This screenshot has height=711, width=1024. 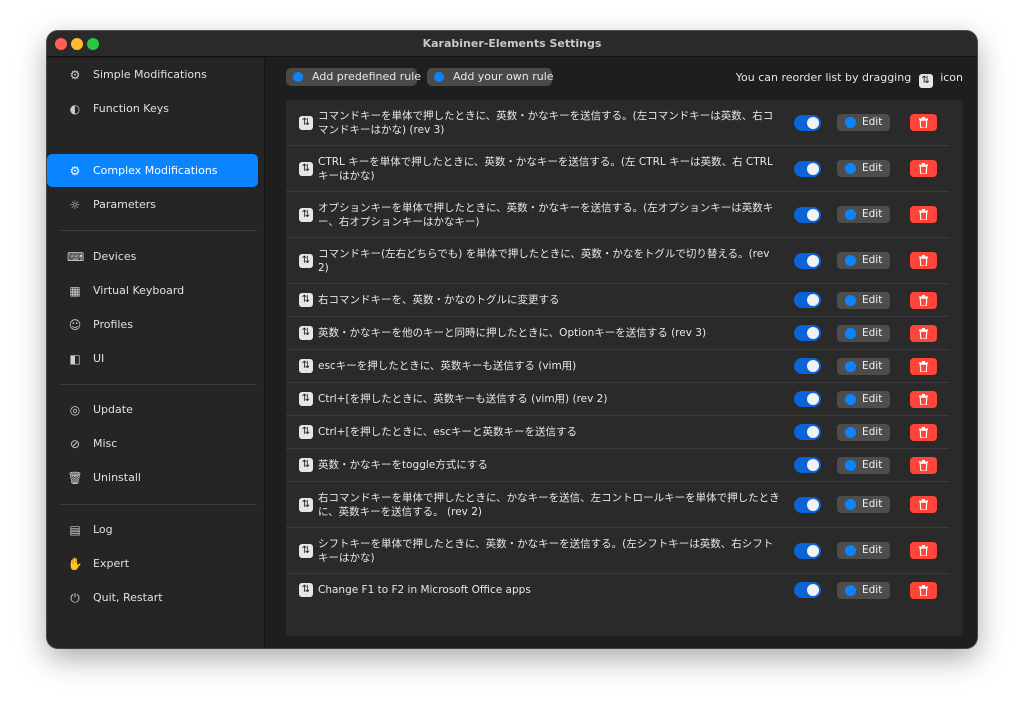 What do you see at coordinates (617, 366) in the screenshot?
I see `rule-row: ⇅ escキーを押したときに、英数キーも送信する (vim用) Edit` at bounding box center [617, 366].